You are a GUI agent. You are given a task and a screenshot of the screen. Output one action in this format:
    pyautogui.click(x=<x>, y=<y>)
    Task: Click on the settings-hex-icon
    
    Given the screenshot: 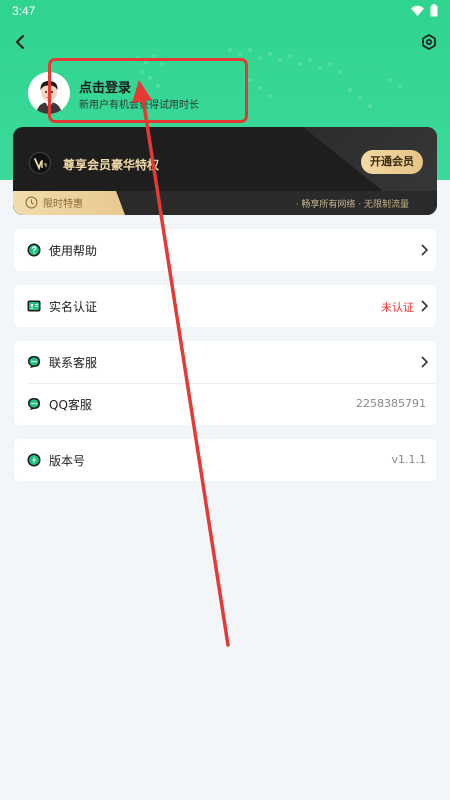 What is the action you would take?
    pyautogui.click(x=429, y=42)
    